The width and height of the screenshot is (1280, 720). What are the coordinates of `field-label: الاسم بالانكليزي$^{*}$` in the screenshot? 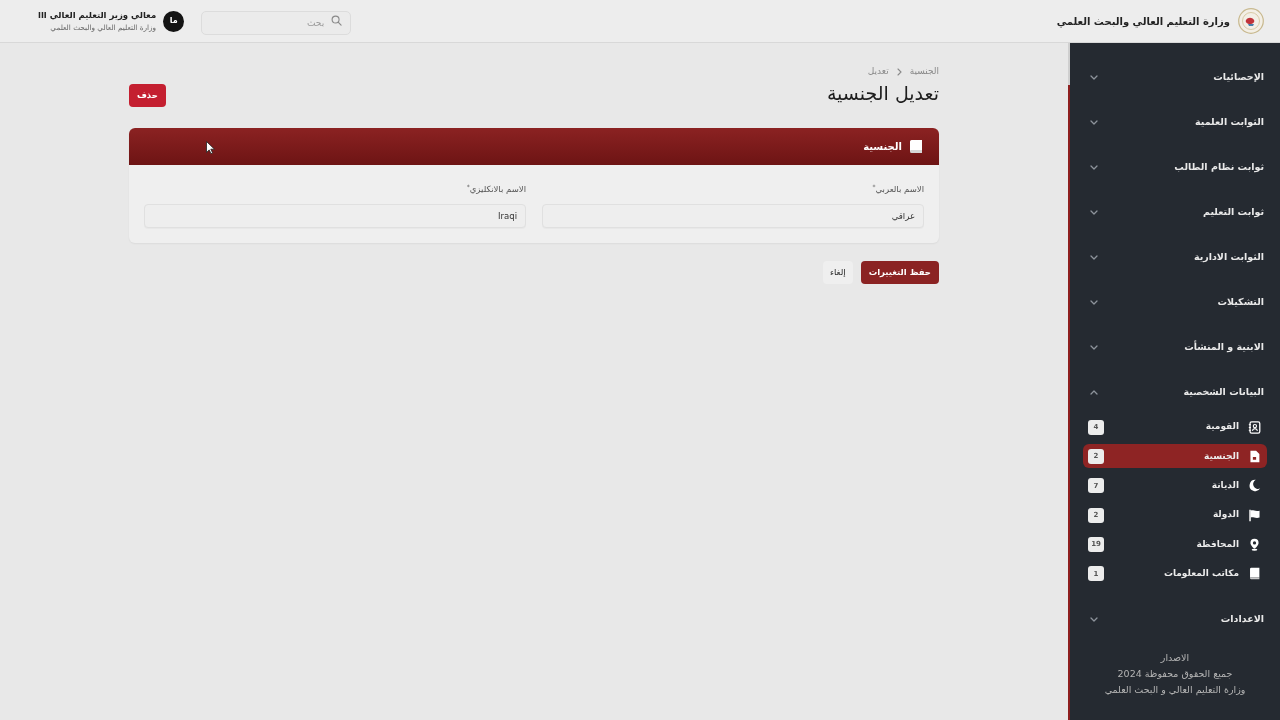 It's located at (495, 189).